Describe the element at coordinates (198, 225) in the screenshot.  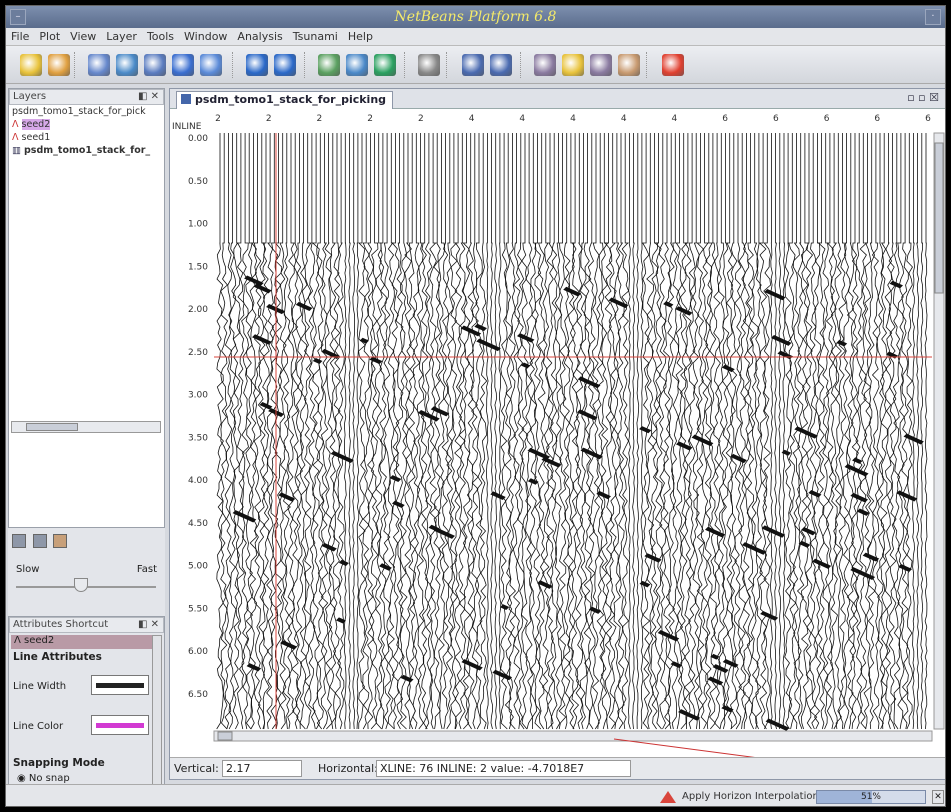
I see `time-tick-label: 1.00` at that location.